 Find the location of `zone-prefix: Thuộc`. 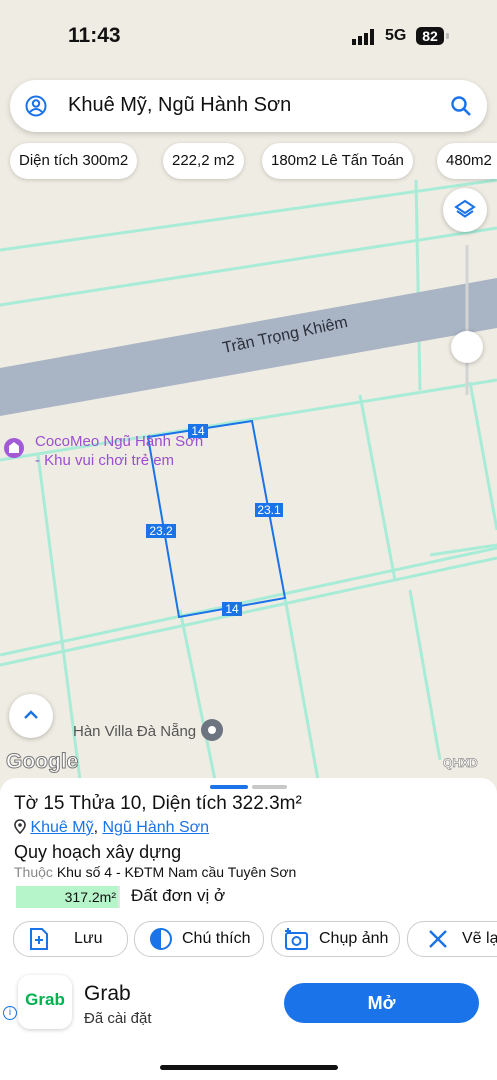

zone-prefix: Thuộc is located at coordinates (33, 872).